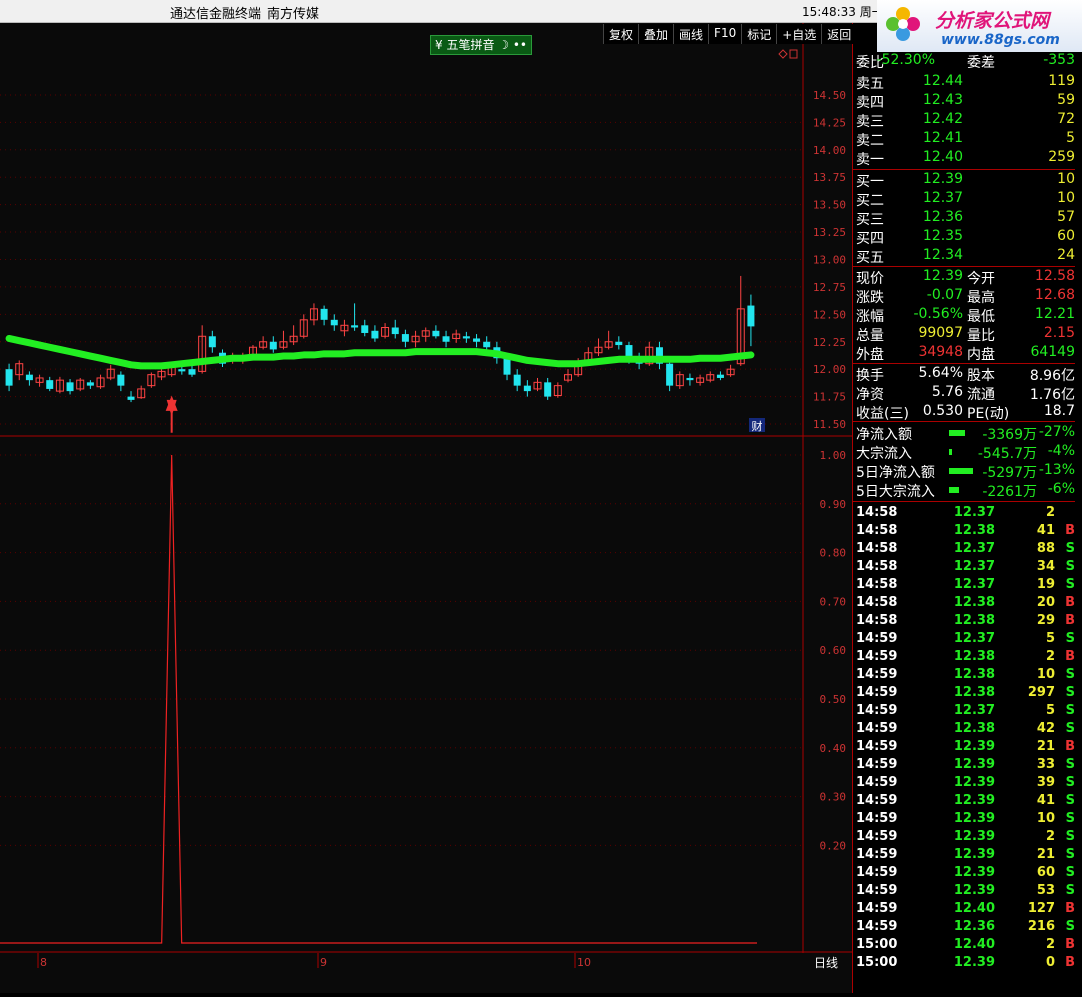 Image resolution: width=1082 pixels, height=997 pixels. I want to click on sell-price: 12.43, so click(942, 100).